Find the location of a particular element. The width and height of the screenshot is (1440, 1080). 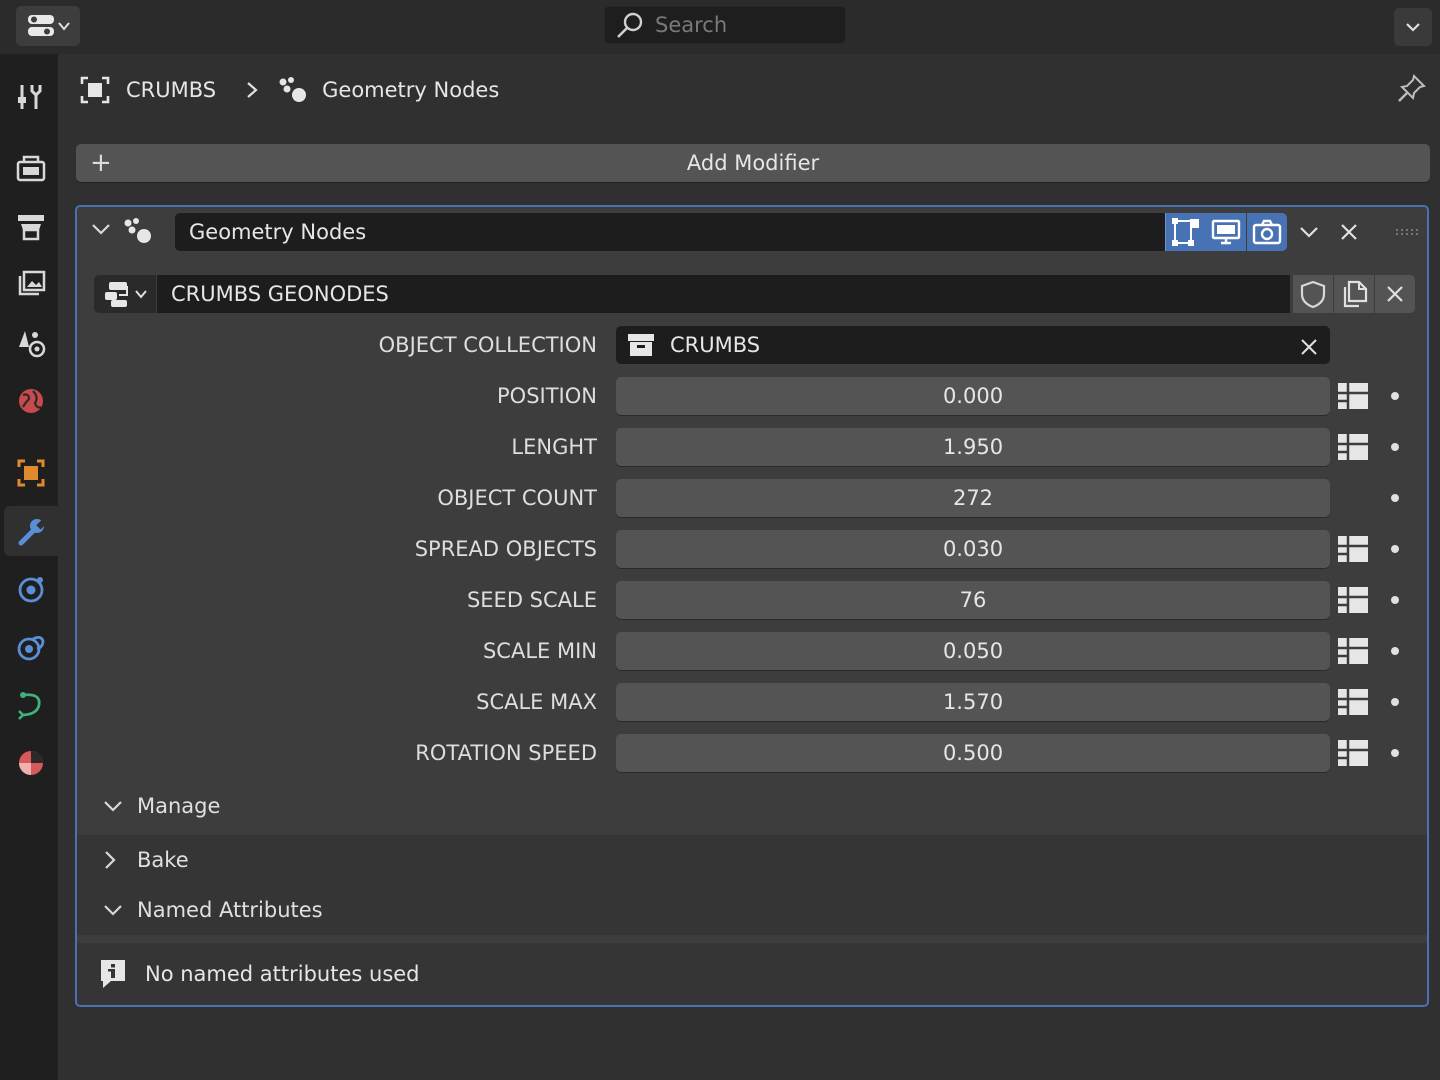

material-sphere-icon is located at coordinates (31, 763).